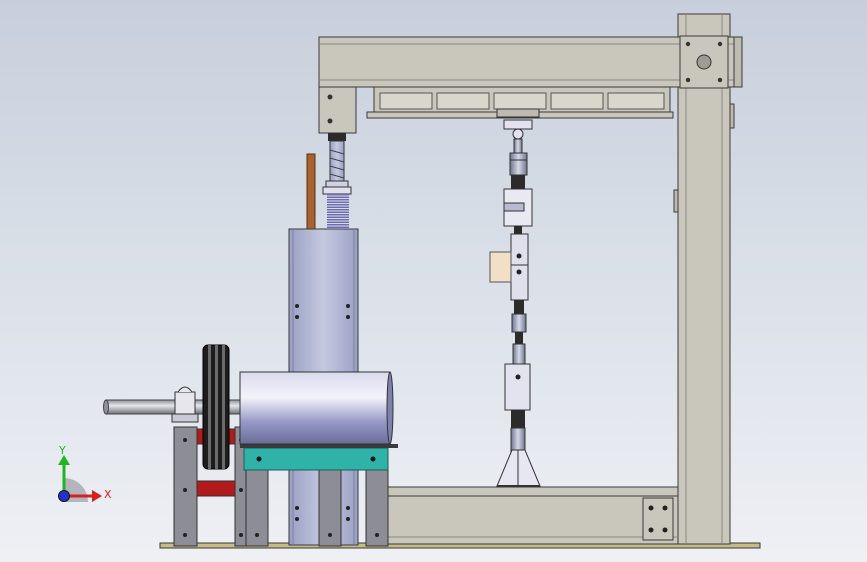 The image size is (867, 562). What do you see at coordinates (337, 110) in the screenshot?
I see `left-hanger-block` at bounding box center [337, 110].